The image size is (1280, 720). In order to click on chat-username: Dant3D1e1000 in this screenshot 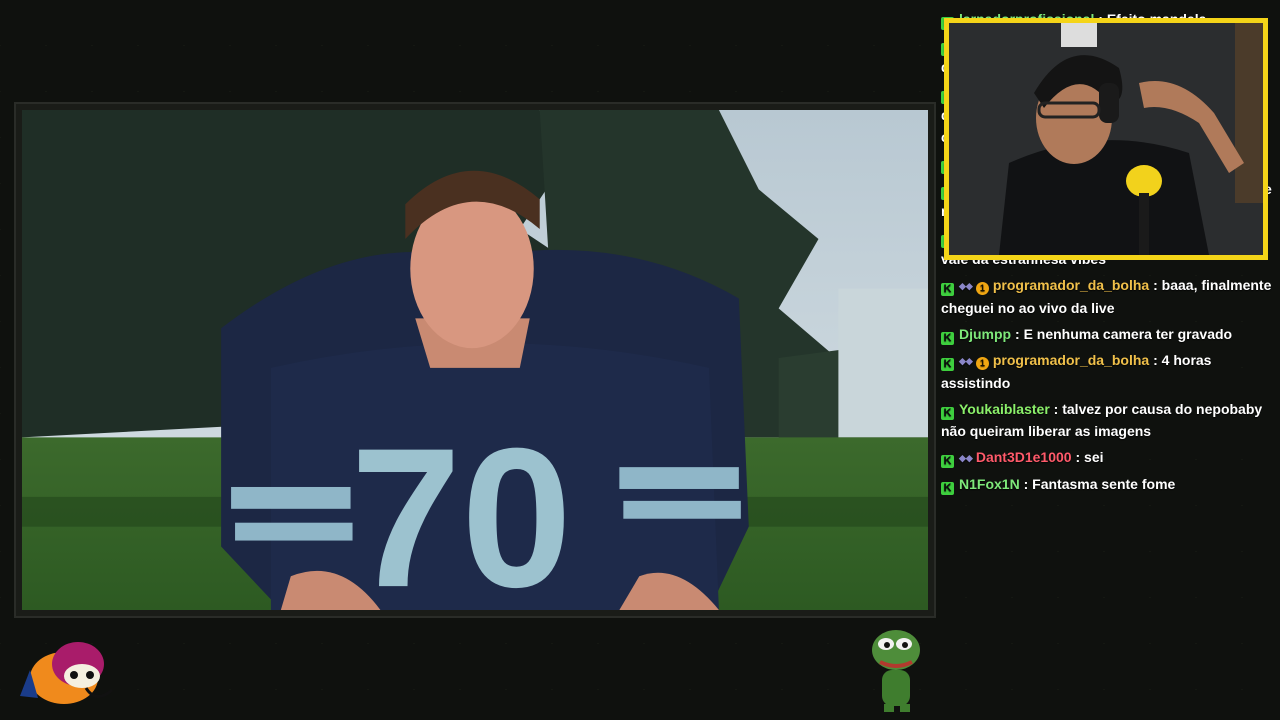, I will do `click(1024, 457)`.